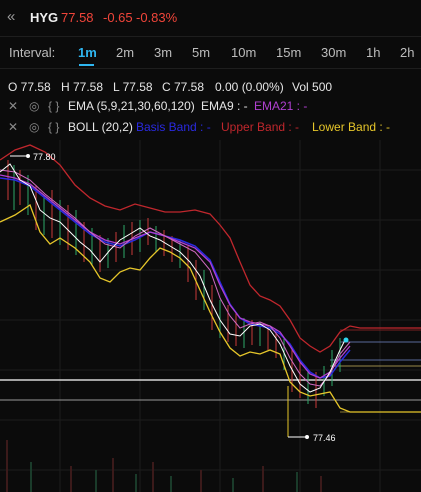  Describe the element at coordinates (11, 16) in the screenshot. I see `double-chevron-left-icon: «` at that location.